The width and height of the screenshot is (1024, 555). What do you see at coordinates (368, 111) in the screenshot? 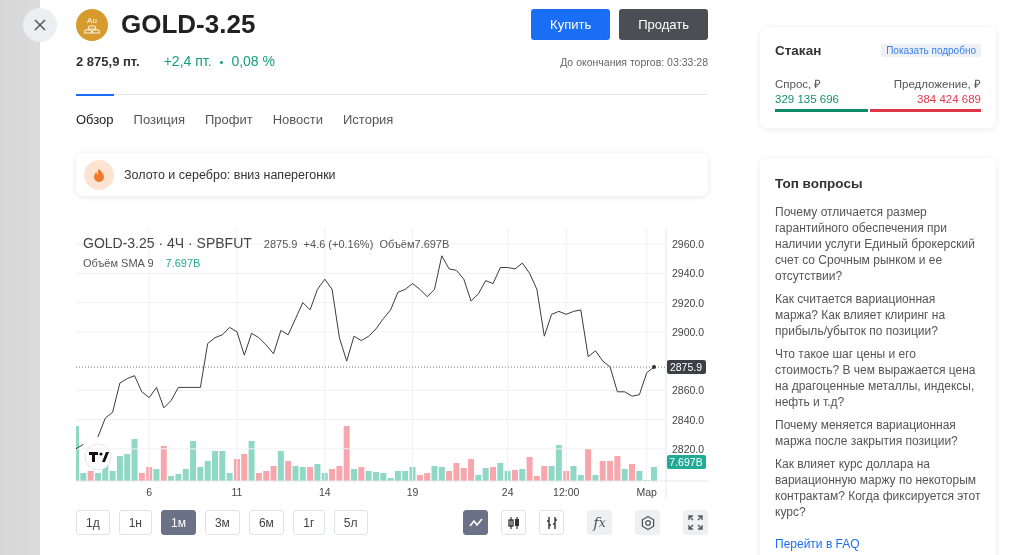
I see `tab: История` at bounding box center [368, 111].